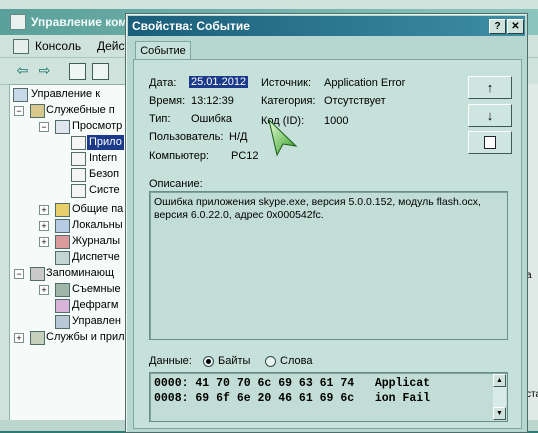  What do you see at coordinates (95, 305) in the screenshot?
I see `tree-item-label: Дефрагм` at bounding box center [95, 305].